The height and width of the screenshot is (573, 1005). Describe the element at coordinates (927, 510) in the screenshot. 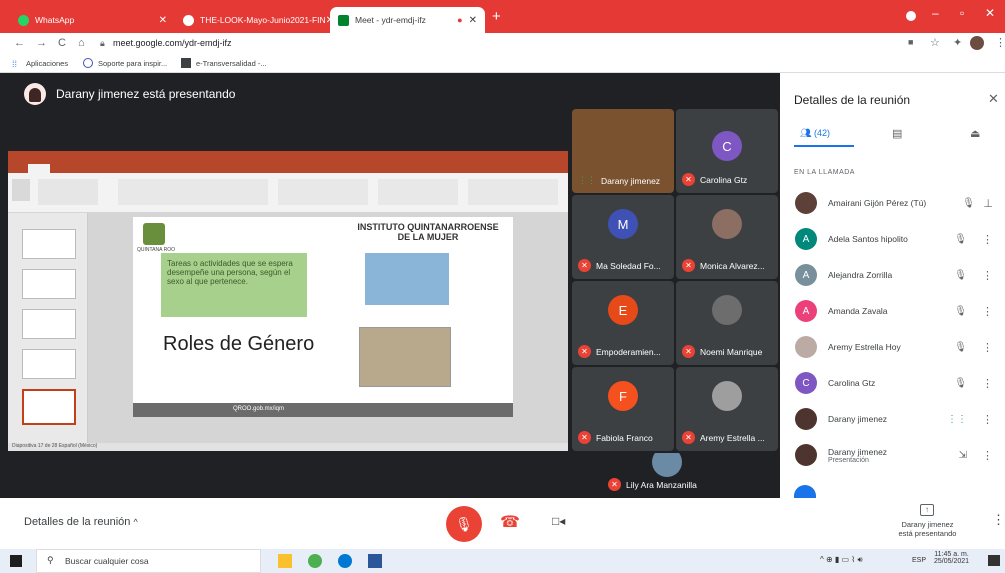

I see `present-now-icon: ↑` at that location.